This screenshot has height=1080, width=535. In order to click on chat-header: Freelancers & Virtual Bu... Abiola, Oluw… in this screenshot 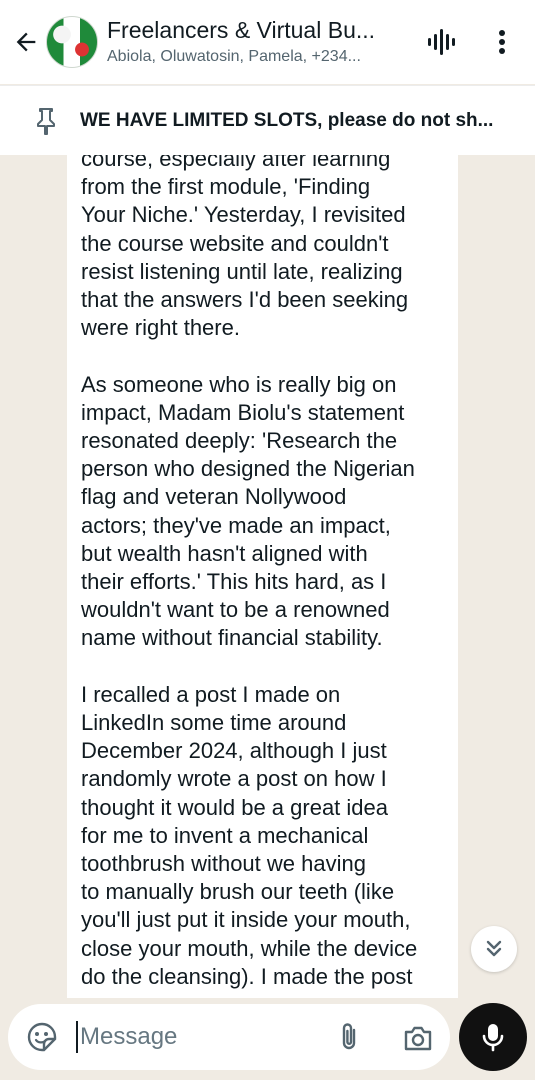, I will do `click(267, 42)`.